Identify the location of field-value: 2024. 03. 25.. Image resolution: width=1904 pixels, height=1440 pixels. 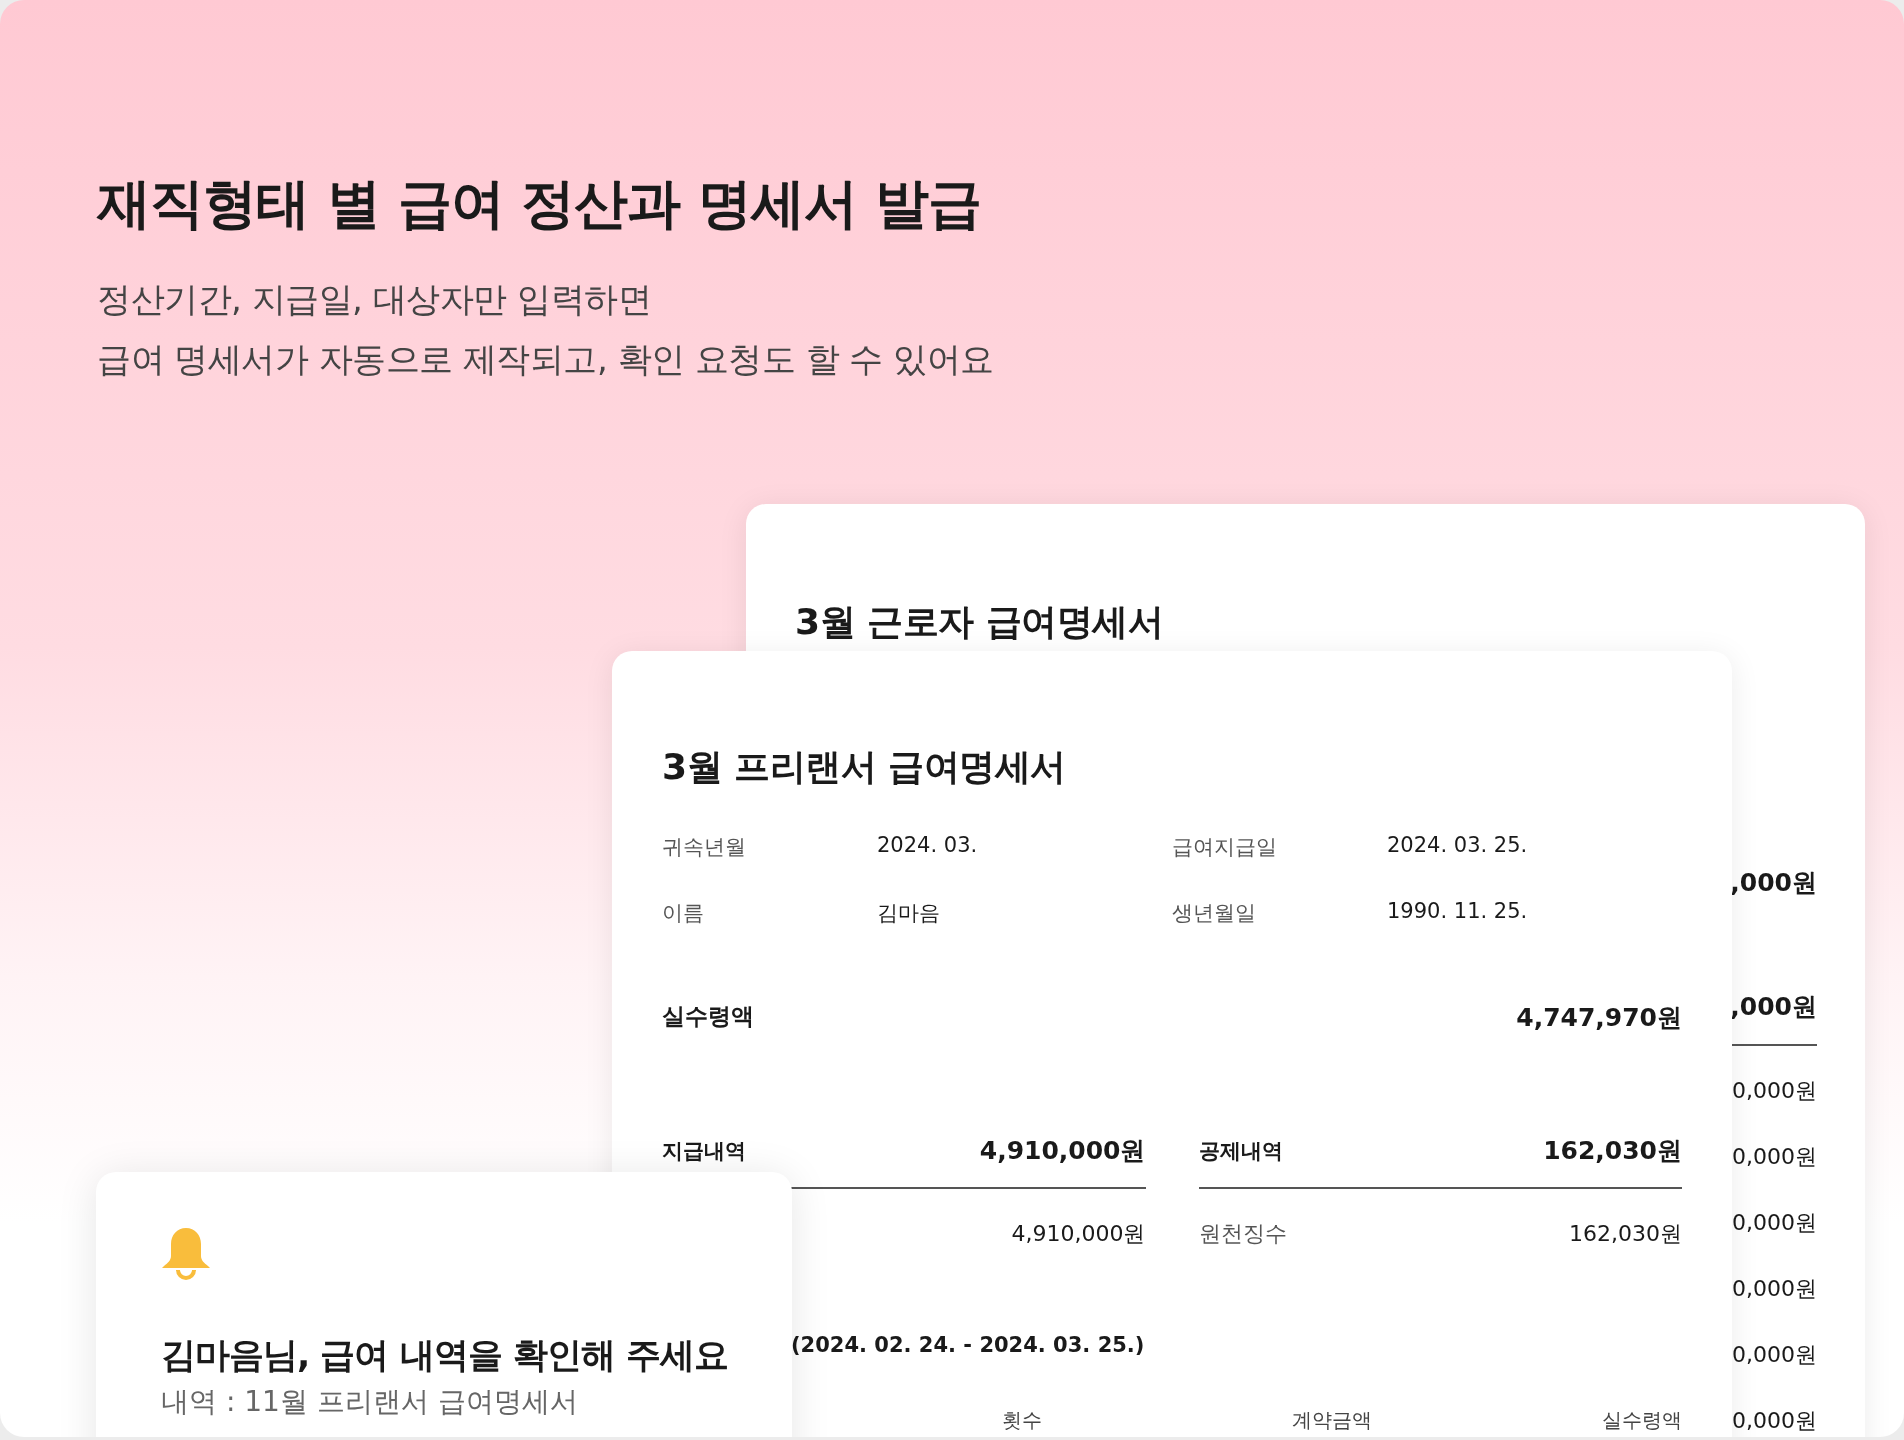
(1458, 846).